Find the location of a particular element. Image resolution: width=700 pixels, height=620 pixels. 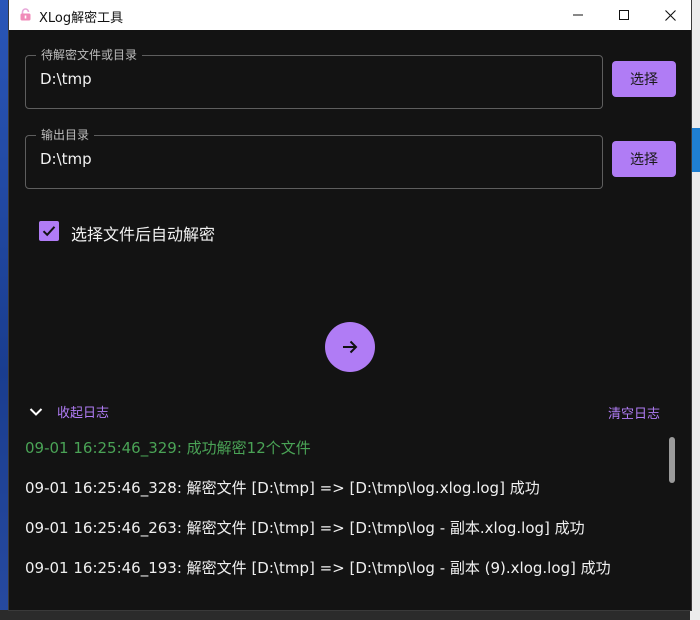

collapse-log-label: 收起日志 is located at coordinates (83, 413).